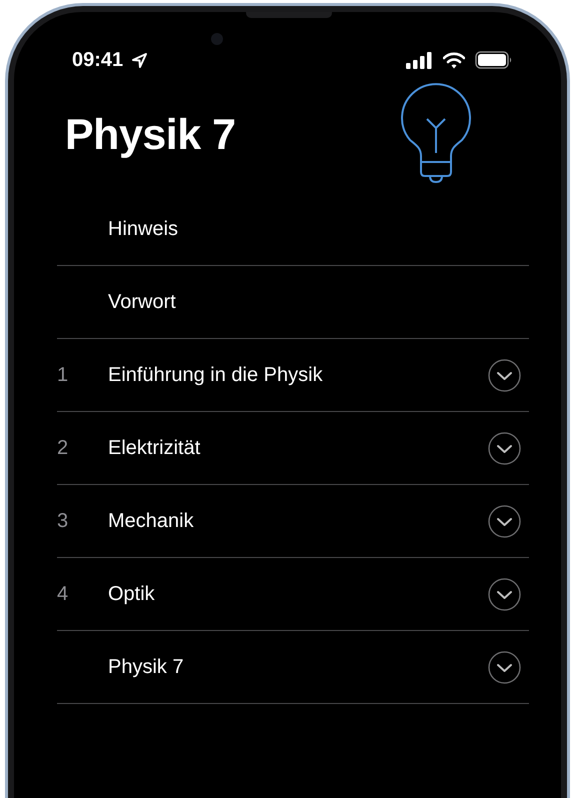 The width and height of the screenshot is (574, 798). Describe the element at coordinates (217, 39) in the screenshot. I see `camera-dot` at that location.